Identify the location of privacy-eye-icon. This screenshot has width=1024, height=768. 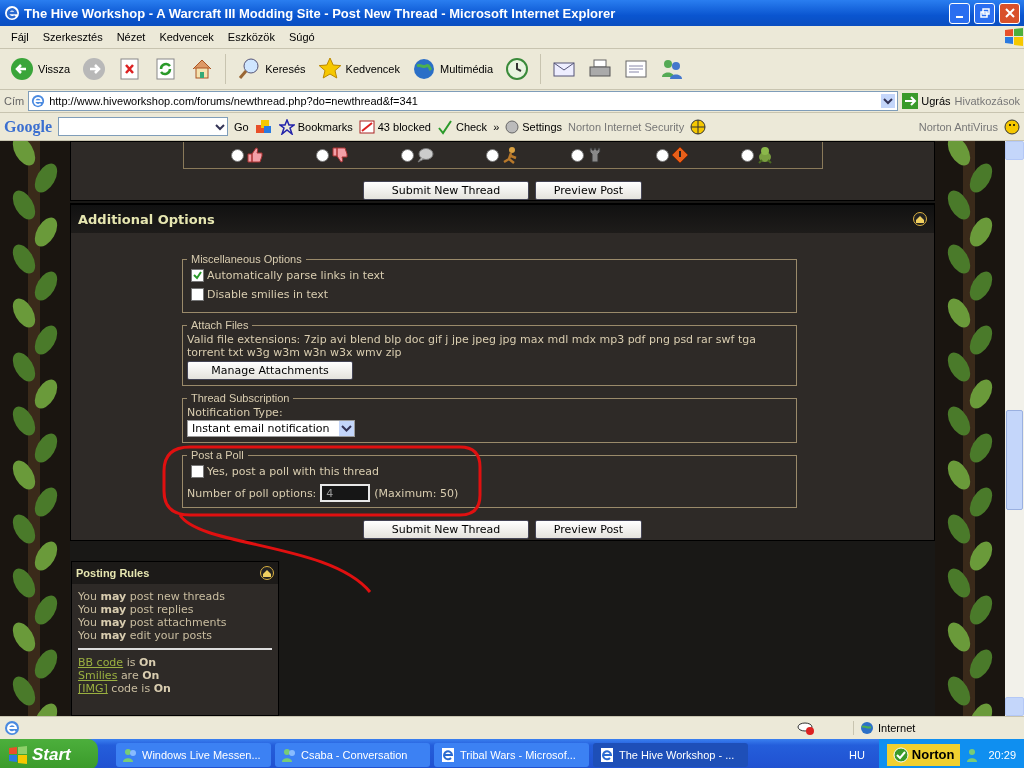
(806, 728).